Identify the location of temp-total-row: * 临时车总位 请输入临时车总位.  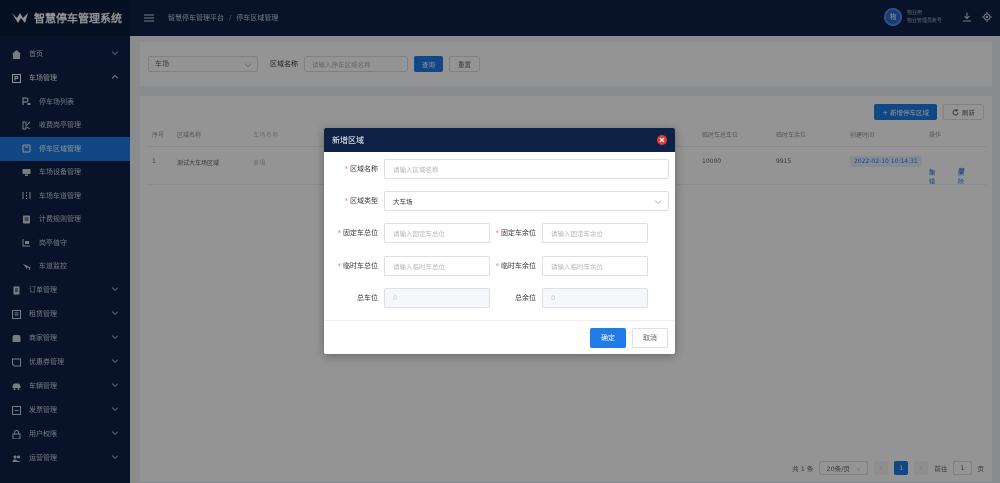
(407, 266).